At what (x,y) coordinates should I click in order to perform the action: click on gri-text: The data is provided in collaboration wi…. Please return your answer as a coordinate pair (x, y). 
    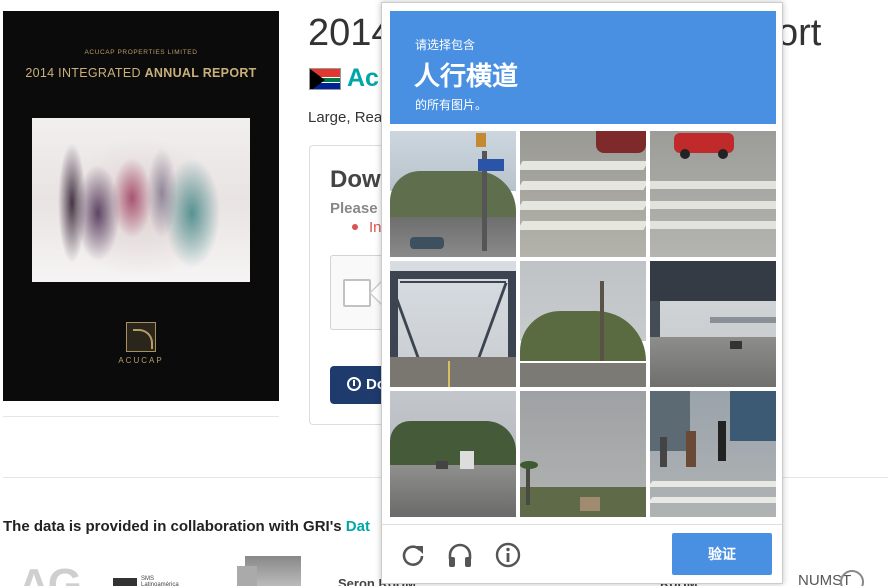
    Looking at the image, I should click on (172, 526).